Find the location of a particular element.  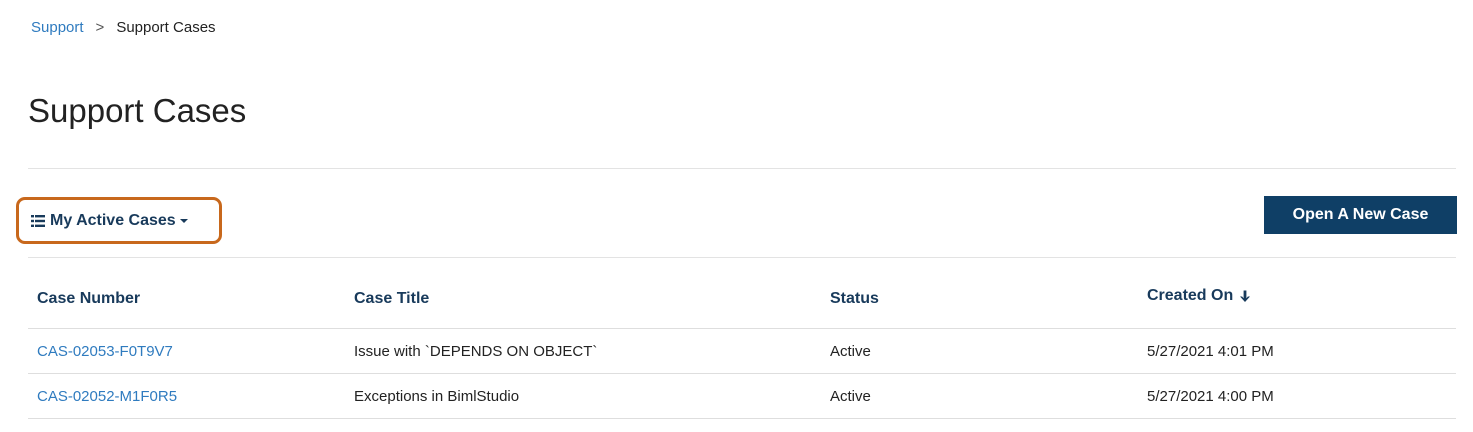

breadcrumb: Support > Support Cases is located at coordinates (123, 27).